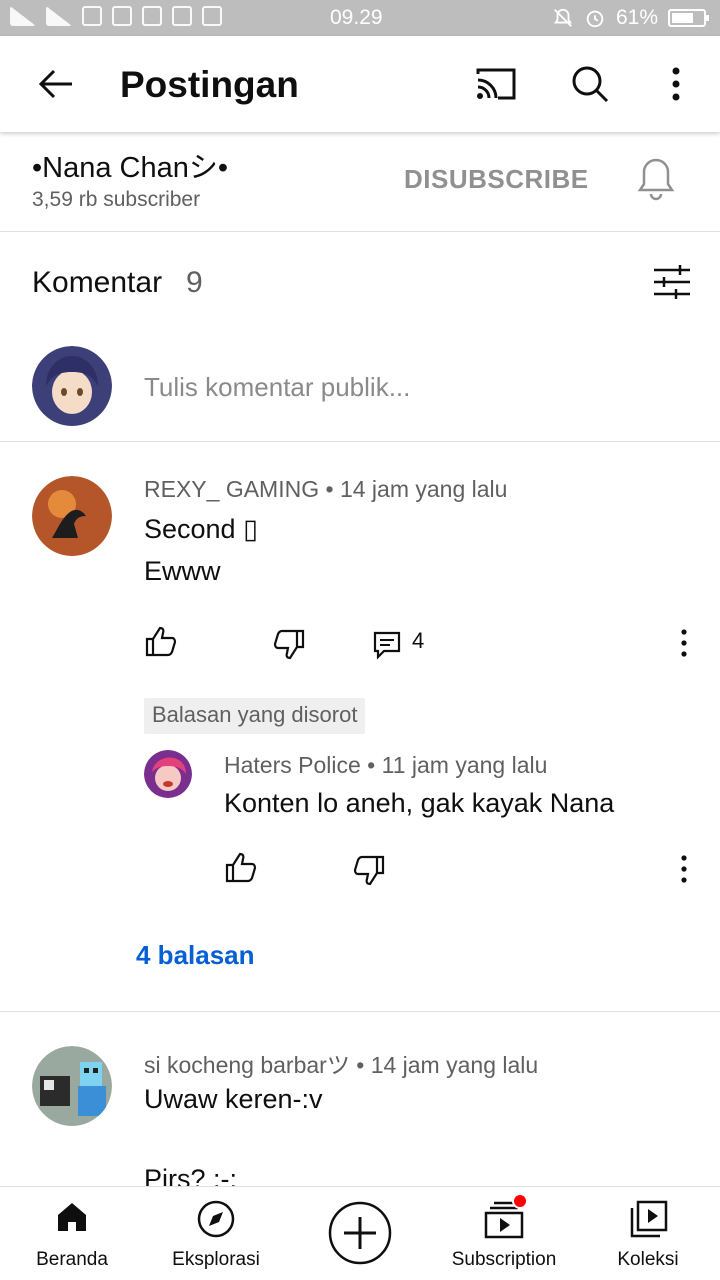  Describe the element at coordinates (676, 84) in the screenshot. I see `more-vert-icon` at that location.